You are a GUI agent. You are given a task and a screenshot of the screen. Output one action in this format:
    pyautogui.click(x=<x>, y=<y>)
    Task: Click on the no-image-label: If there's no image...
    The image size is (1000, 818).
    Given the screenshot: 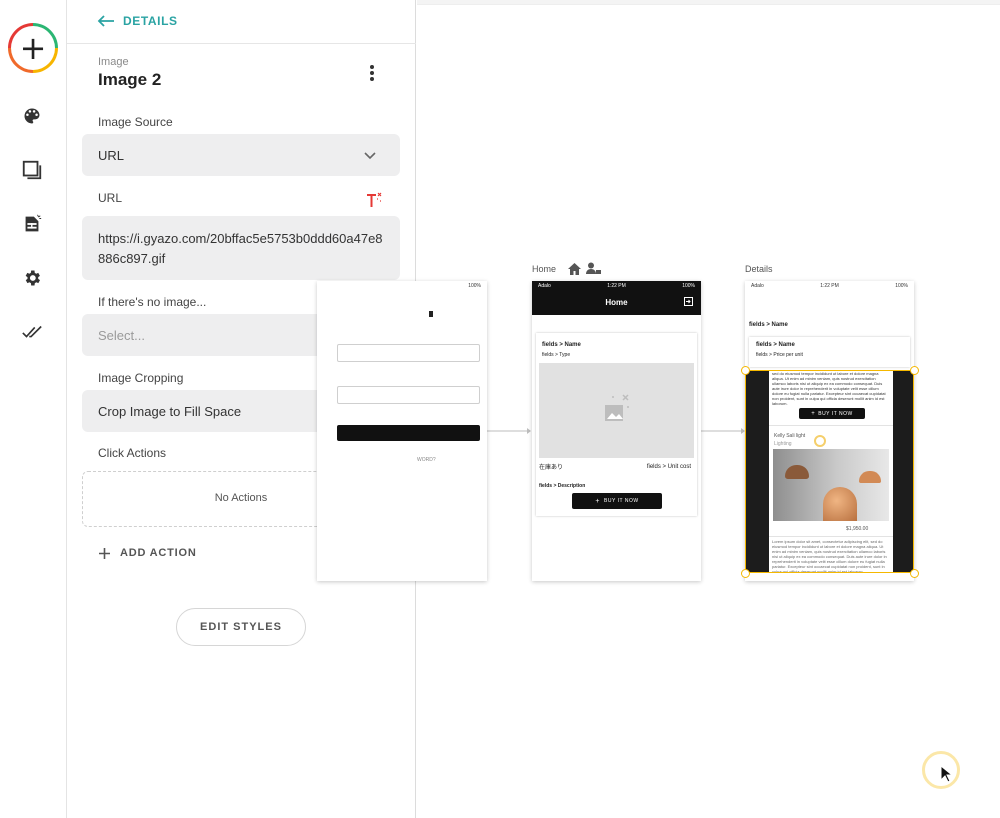 What is the action you would take?
    pyautogui.click(x=152, y=302)
    